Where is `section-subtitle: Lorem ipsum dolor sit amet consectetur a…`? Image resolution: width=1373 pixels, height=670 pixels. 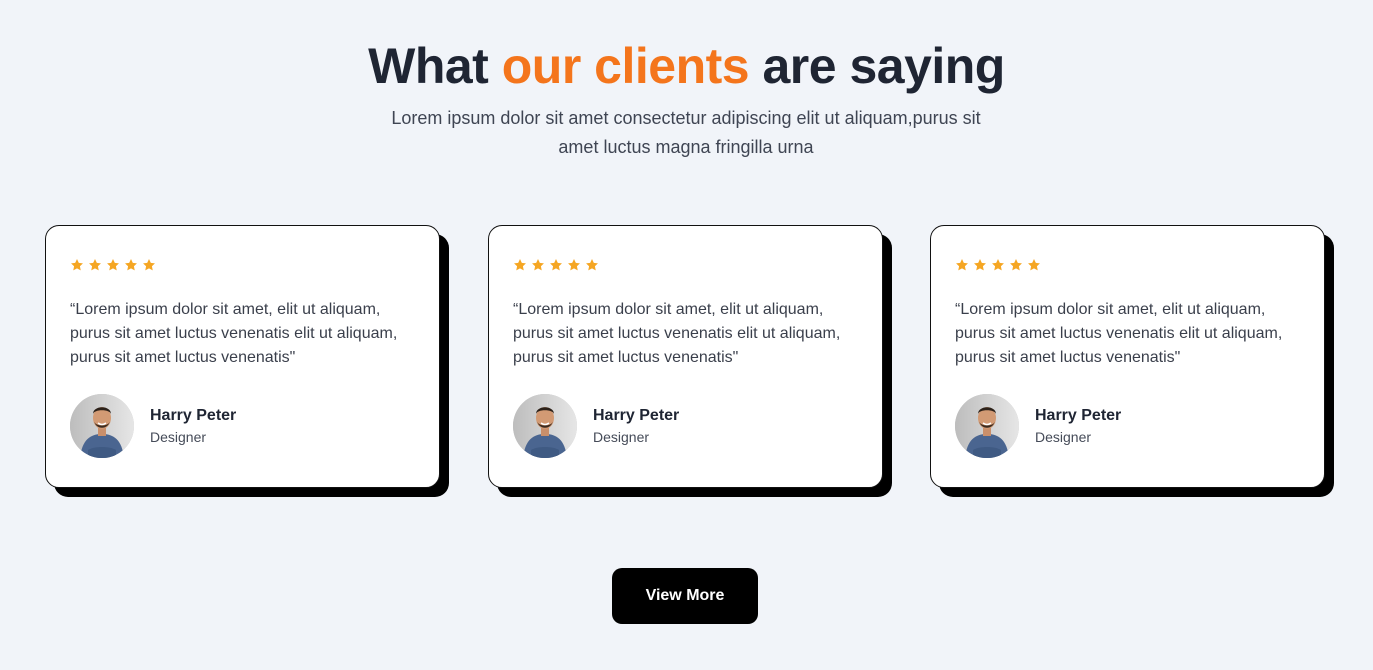 section-subtitle: Lorem ipsum dolor sit amet consectetur a… is located at coordinates (686, 132).